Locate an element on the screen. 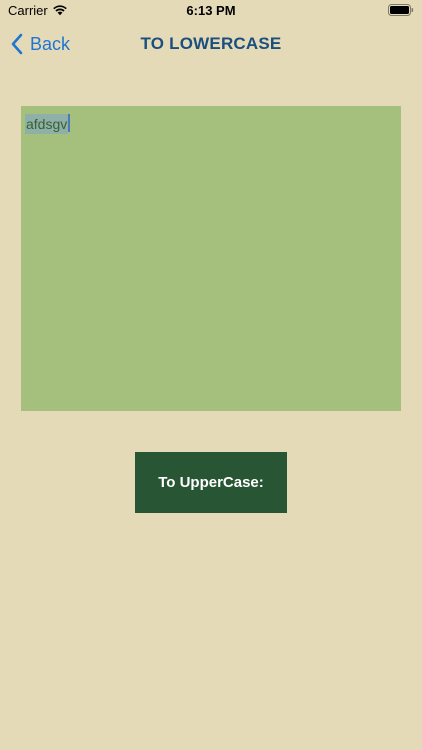 Image resolution: width=422 pixels, height=750 pixels. navigation-bar: Back TO LOWERCASE is located at coordinates (211, 44).